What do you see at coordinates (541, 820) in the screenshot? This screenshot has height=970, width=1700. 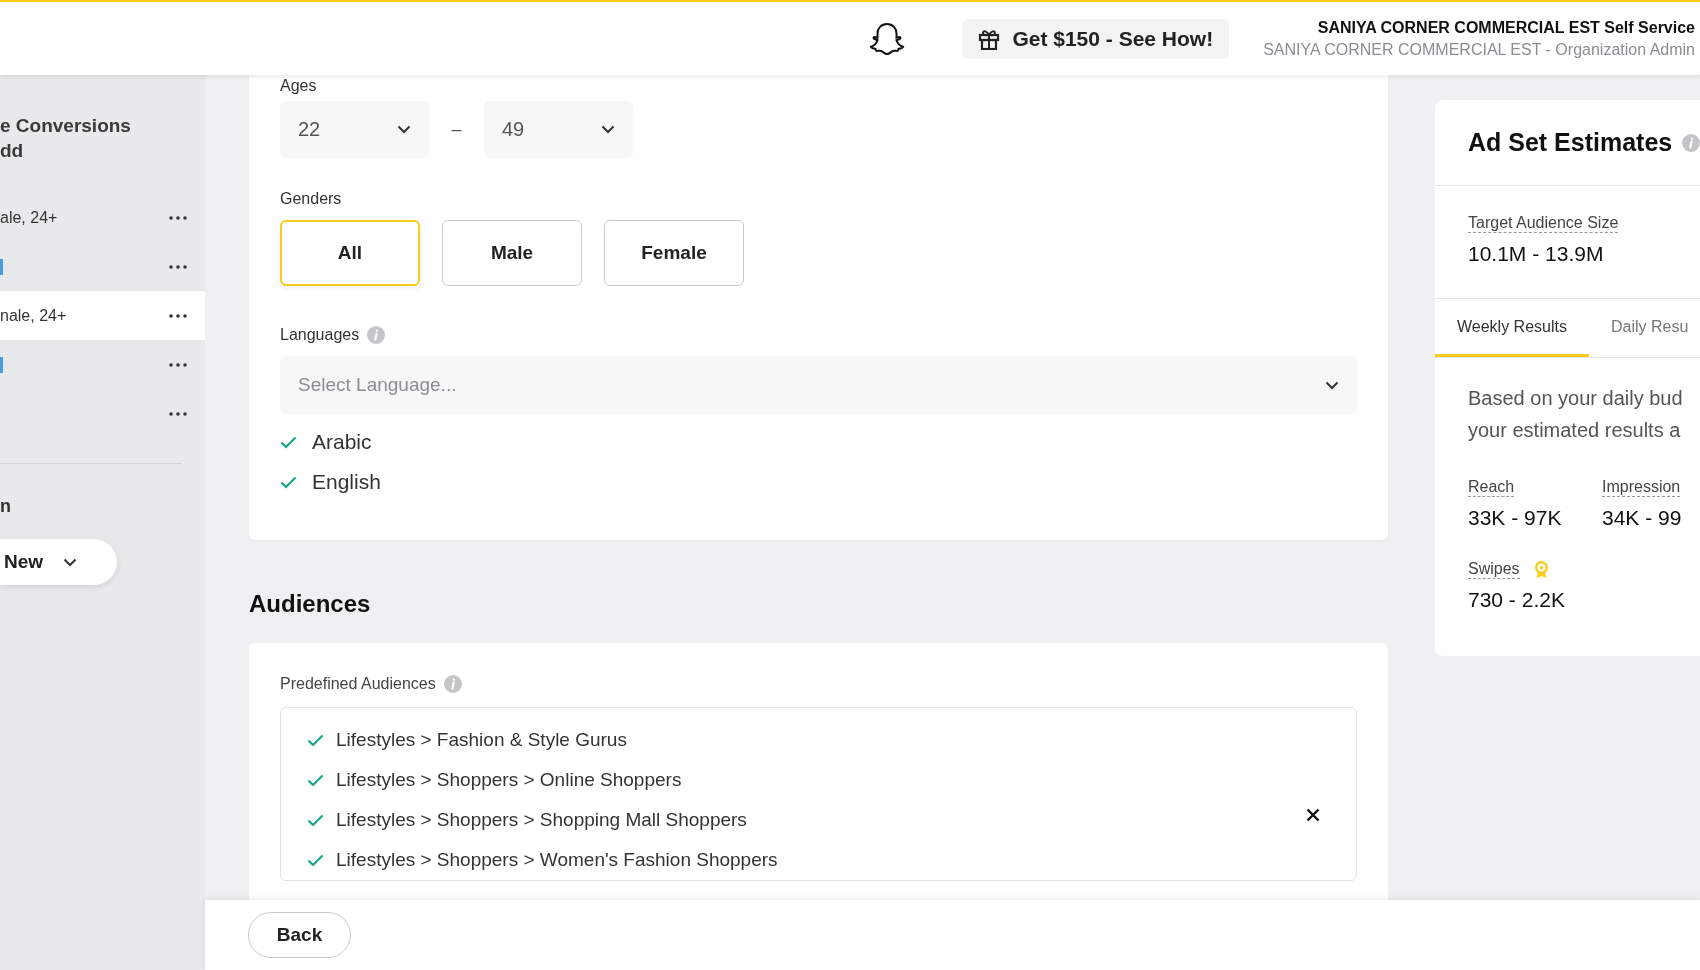 I see `audience-item: Lifestyles > Shoppers > Shopping Mall Shoppers` at bounding box center [541, 820].